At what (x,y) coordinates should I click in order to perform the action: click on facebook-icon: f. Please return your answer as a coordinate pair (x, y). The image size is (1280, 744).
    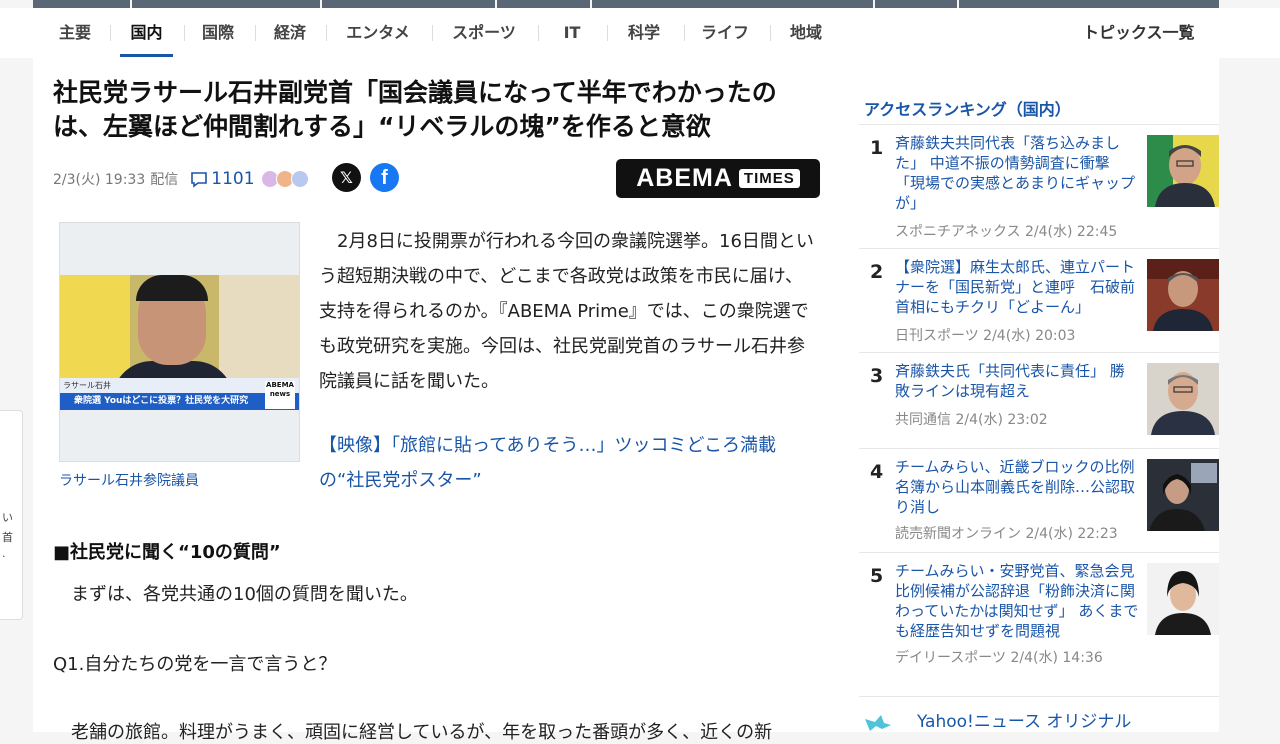
    Looking at the image, I should click on (384, 178).